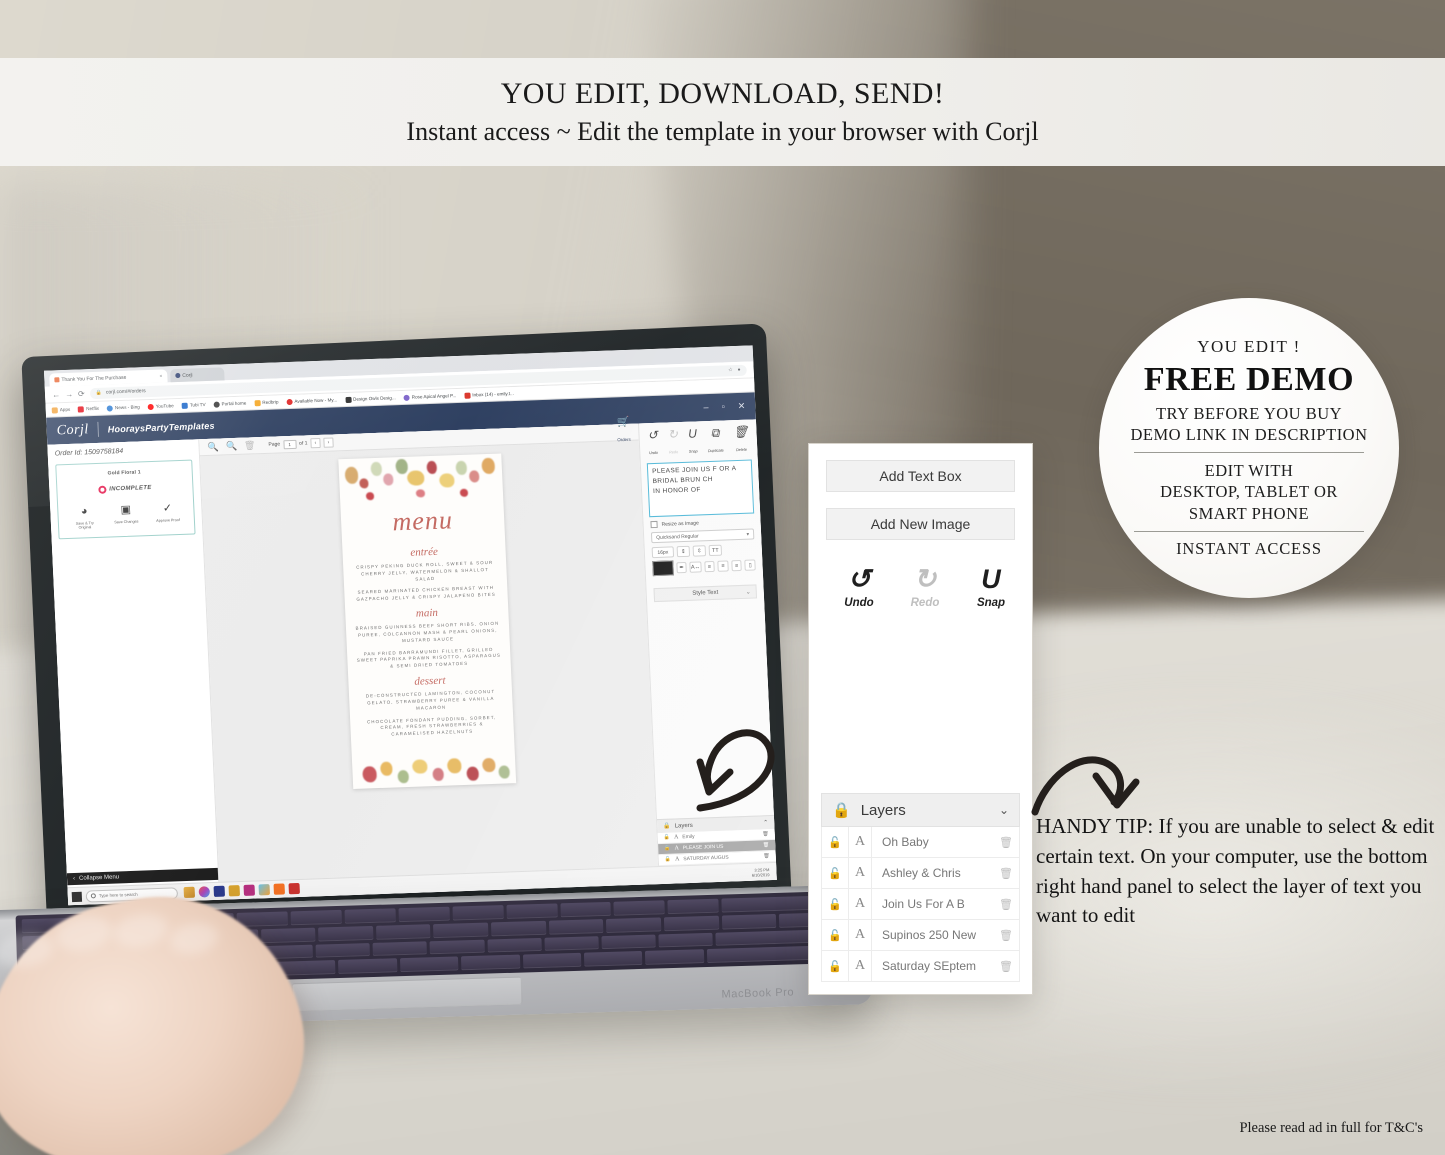 The width and height of the screenshot is (1445, 1155). What do you see at coordinates (715, 442) in the screenshot?
I see `duplicate-button: ⧉ Duplicate` at bounding box center [715, 442].